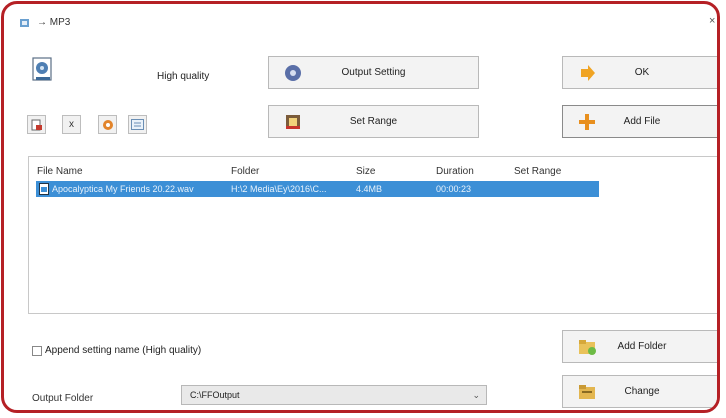  I want to click on add-folder-button: Add Folder, so click(639, 346).